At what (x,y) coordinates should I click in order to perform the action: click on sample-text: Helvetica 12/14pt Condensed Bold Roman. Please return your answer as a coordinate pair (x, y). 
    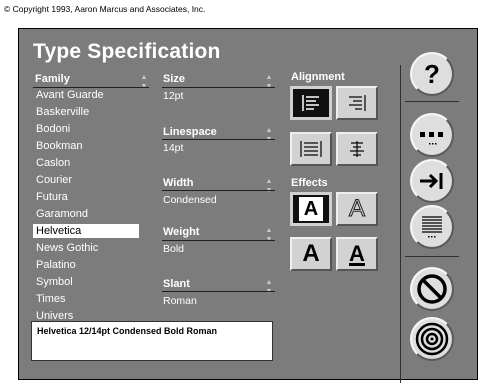
    Looking at the image, I should click on (127, 331).